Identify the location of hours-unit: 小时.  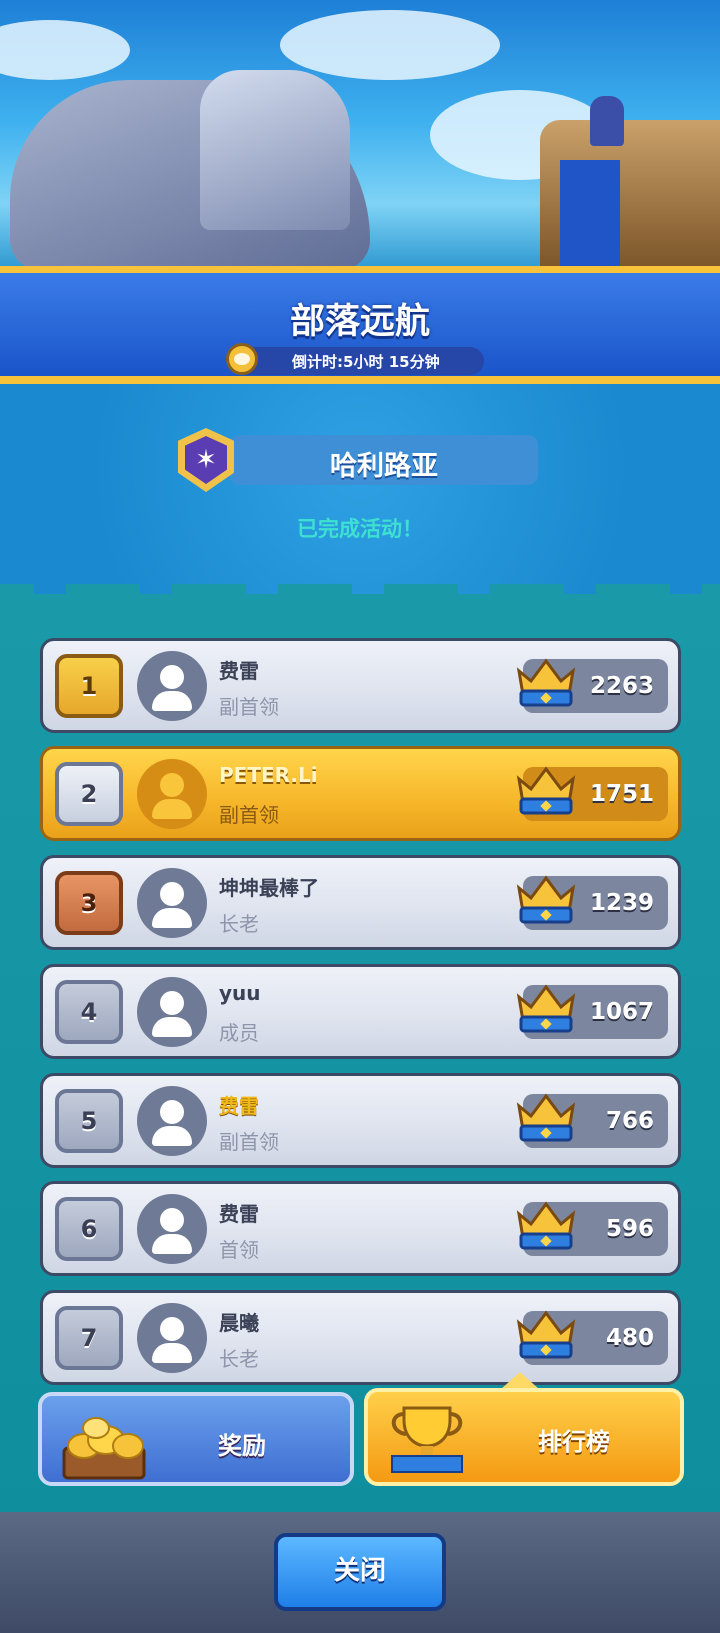
(368, 362).